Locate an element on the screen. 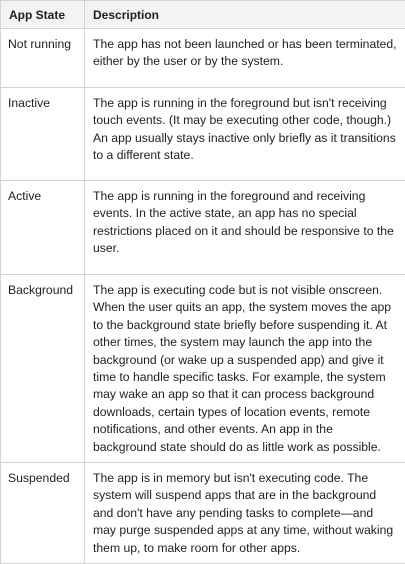  app-state-cell: Inactive is located at coordinates (43, 134).